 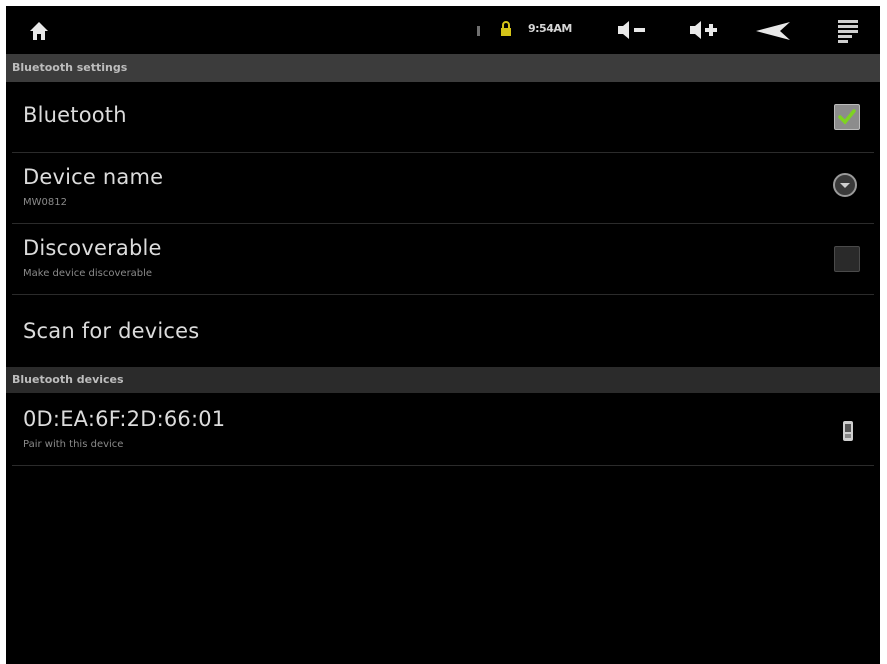 I want to click on signal-icon, so click(x=478, y=31).